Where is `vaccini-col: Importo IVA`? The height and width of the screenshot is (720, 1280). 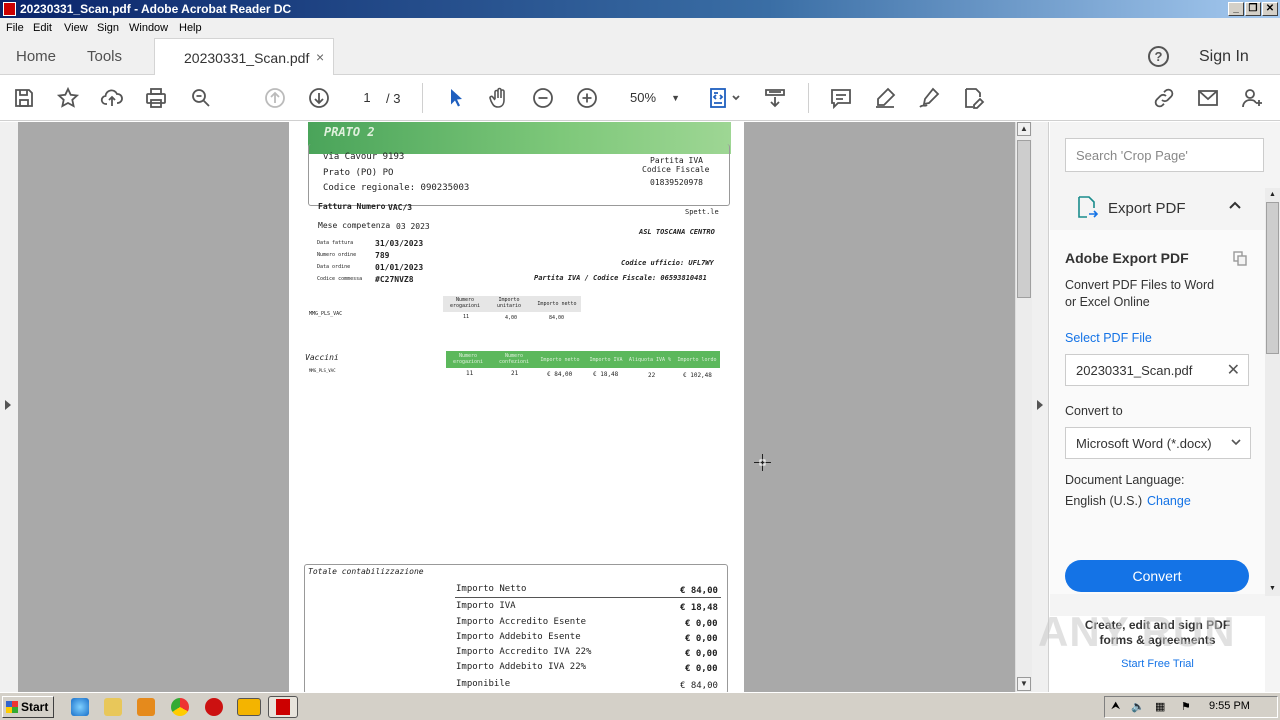 vaccini-col: Importo IVA is located at coordinates (606, 360).